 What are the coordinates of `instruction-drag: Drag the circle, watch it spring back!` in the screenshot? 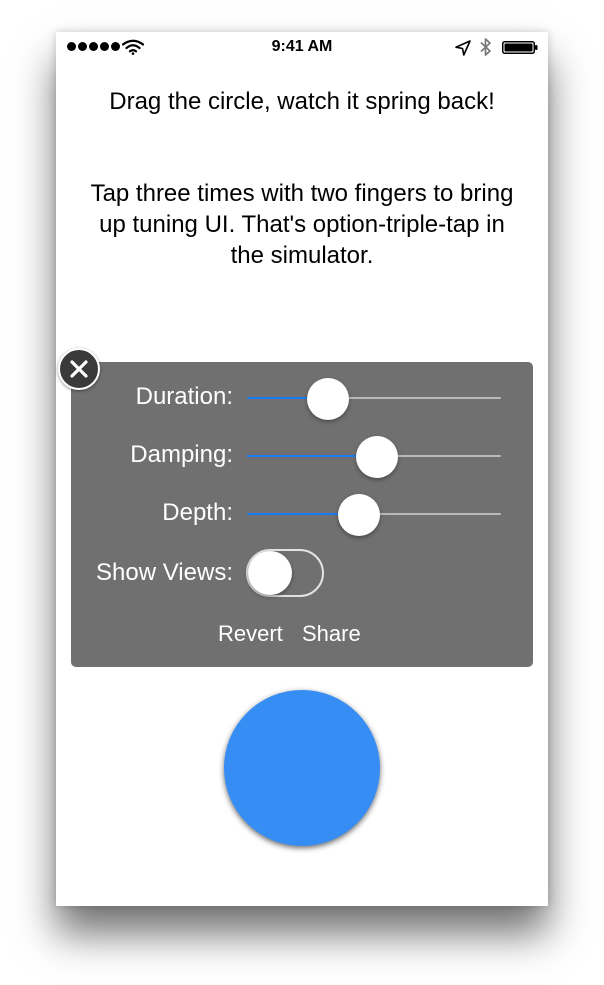 It's located at (302, 101).